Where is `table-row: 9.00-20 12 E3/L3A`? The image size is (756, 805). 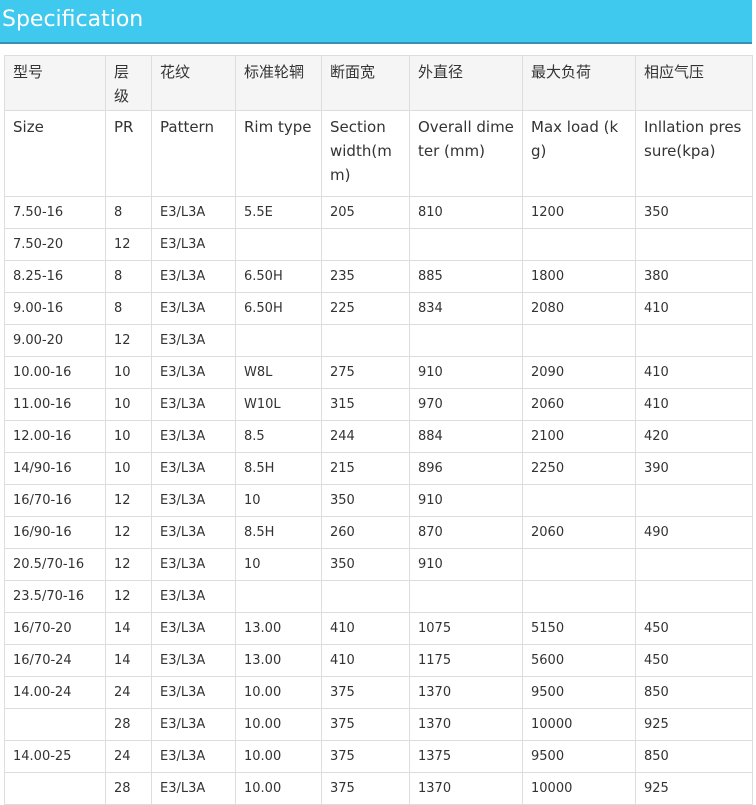 table-row: 9.00-20 12 E3/L3A is located at coordinates (378, 340).